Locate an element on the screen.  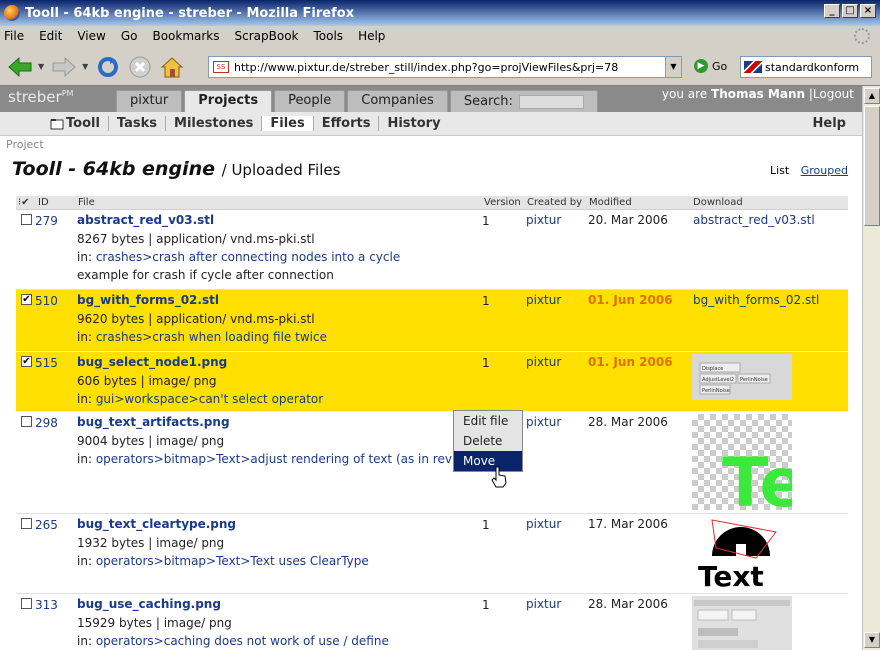
maximize-button: □ is located at coordinates (850, 11).